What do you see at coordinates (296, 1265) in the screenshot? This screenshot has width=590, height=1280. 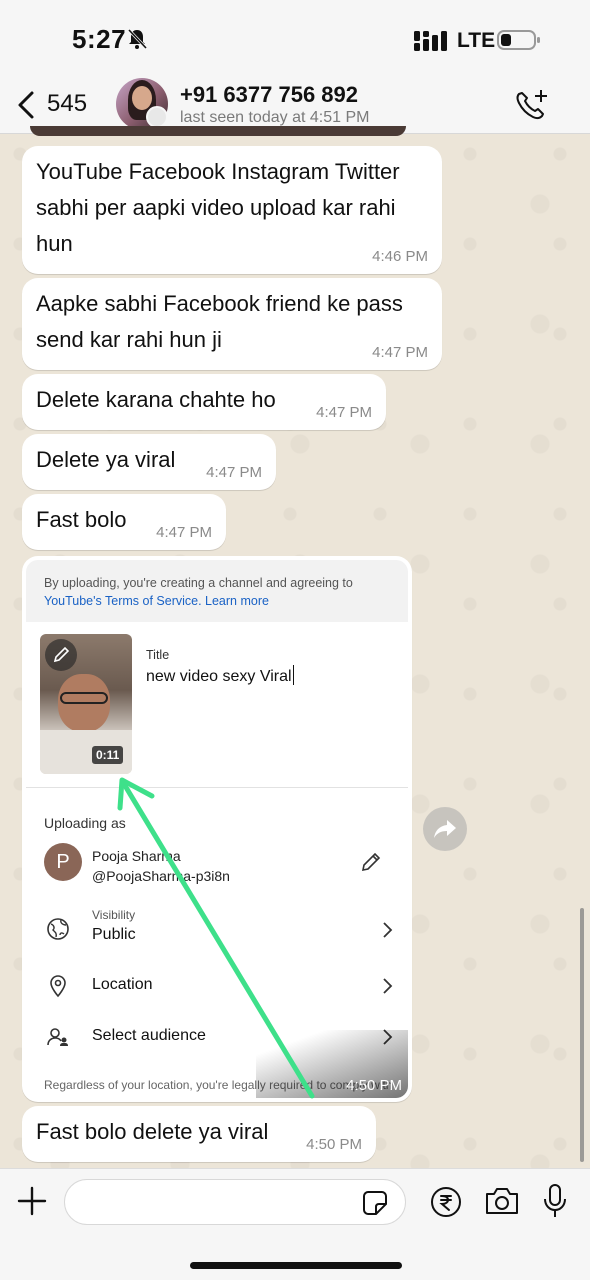 I see `home-indicator` at bounding box center [296, 1265].